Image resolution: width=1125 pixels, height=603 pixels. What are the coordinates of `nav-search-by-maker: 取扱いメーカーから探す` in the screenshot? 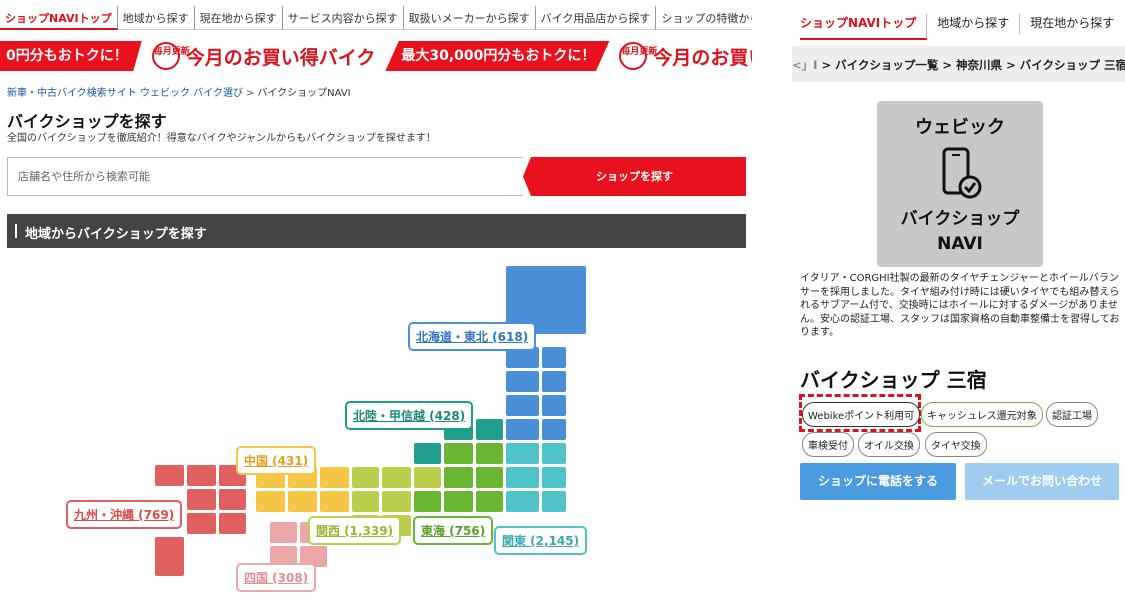 It's located at (470, 18).